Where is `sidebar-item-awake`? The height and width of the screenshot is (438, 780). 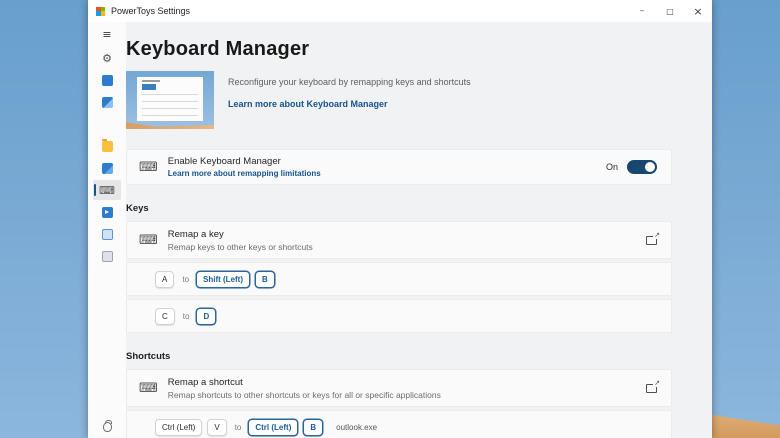
sidebar-item-awake is located at coordinates (107, 80).